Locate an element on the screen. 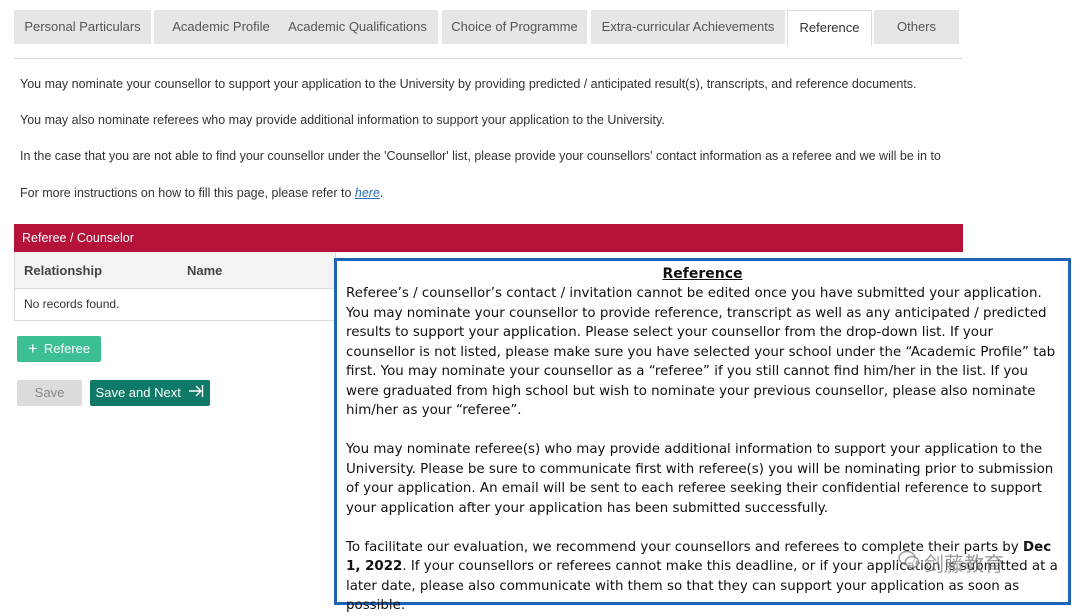 The height and width of the screenshot is (616, 1080). save-button: Save is located at coordinates (49, 393).